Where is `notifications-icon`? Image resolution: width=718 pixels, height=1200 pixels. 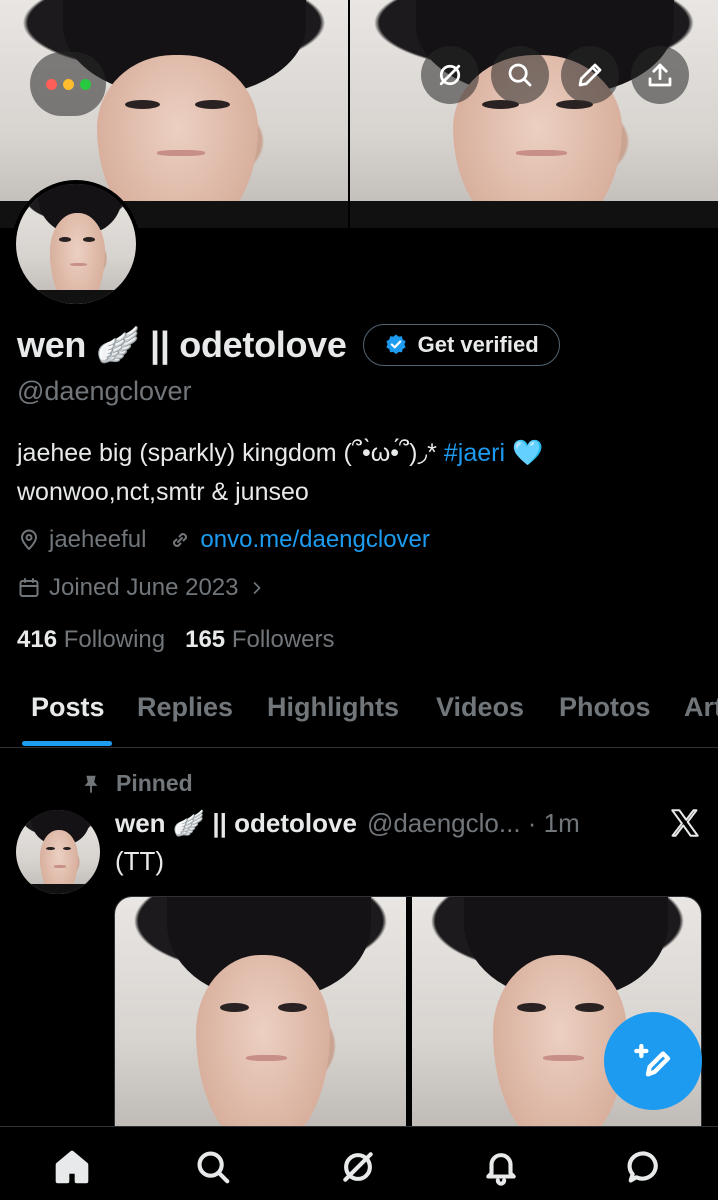
notifications-icon is located at coordinates (501, 1169).